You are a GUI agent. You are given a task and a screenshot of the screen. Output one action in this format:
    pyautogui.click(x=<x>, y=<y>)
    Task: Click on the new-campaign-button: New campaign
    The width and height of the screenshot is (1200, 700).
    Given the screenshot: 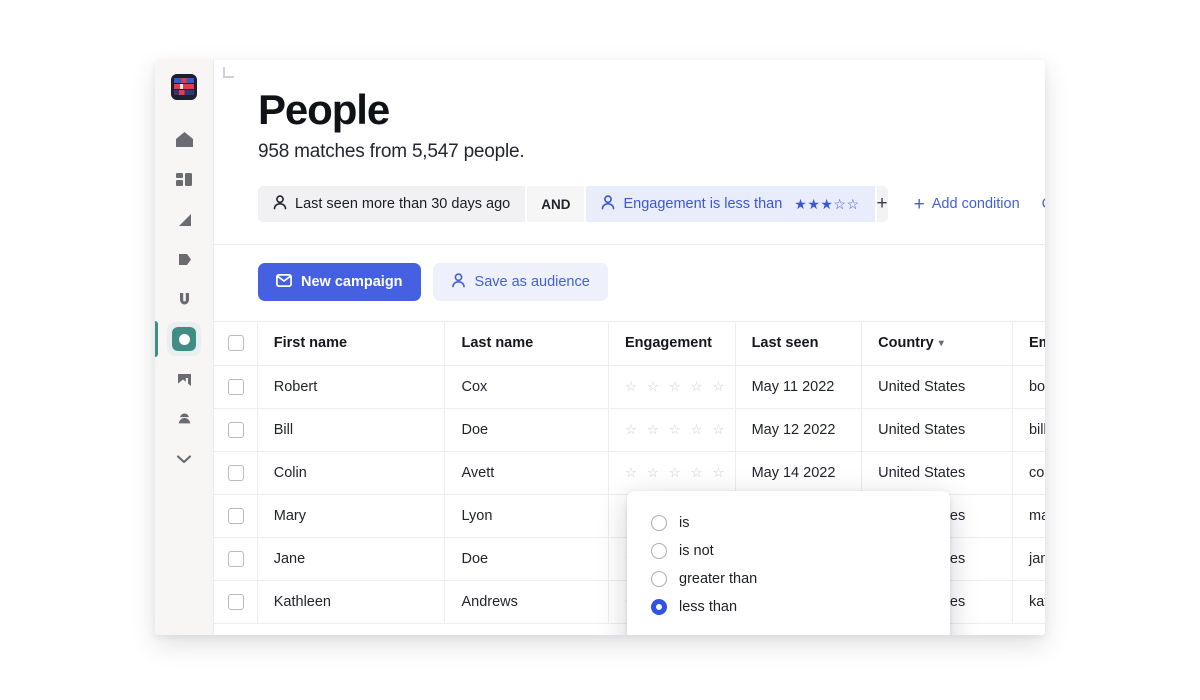 What is the action you would take?
    pyautogui.click(x=339, y=282)
    